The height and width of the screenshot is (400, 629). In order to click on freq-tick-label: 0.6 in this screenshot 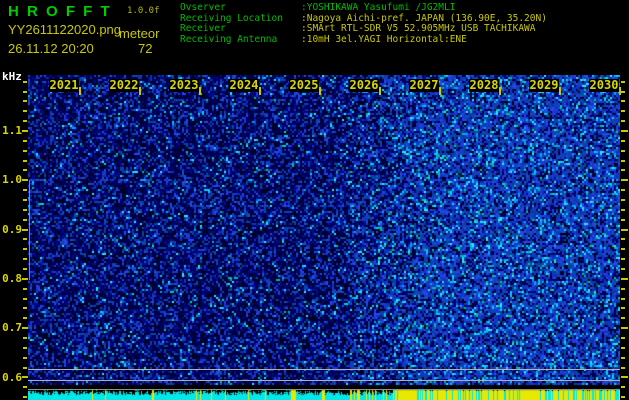, I will do `click(12, 377)`.